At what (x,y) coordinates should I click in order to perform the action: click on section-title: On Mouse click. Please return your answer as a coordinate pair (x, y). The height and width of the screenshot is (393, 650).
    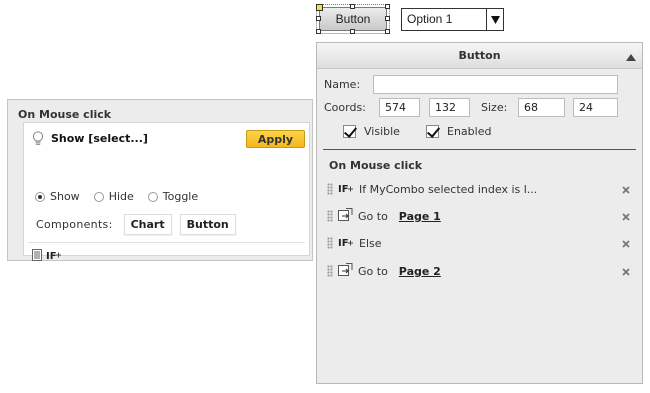
    Looking at the image, I should click on (376, 165).